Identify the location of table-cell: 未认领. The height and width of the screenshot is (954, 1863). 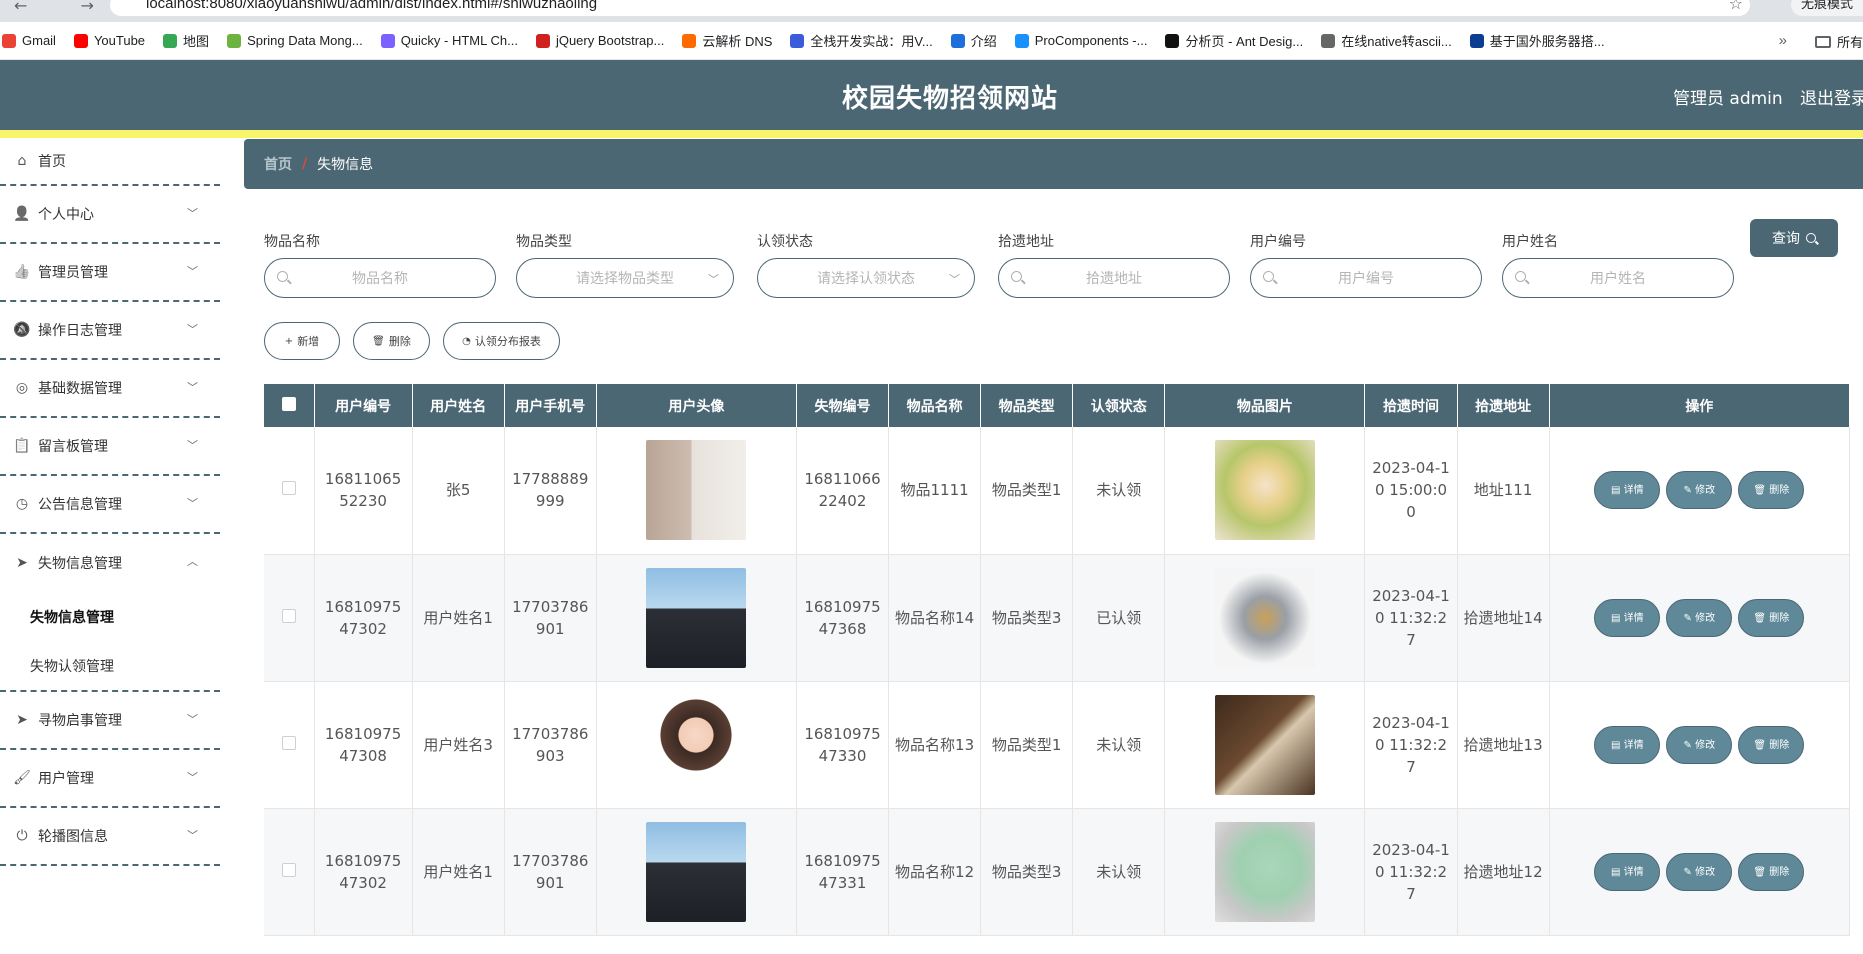
(1119, 872).